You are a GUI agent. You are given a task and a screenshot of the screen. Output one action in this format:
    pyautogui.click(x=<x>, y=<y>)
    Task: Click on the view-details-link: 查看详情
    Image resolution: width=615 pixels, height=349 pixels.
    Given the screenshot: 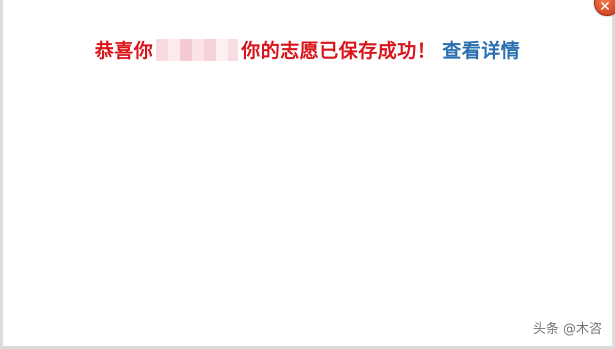 What is the action you would take?
    pyautogui.click(x=481, y=51)
    